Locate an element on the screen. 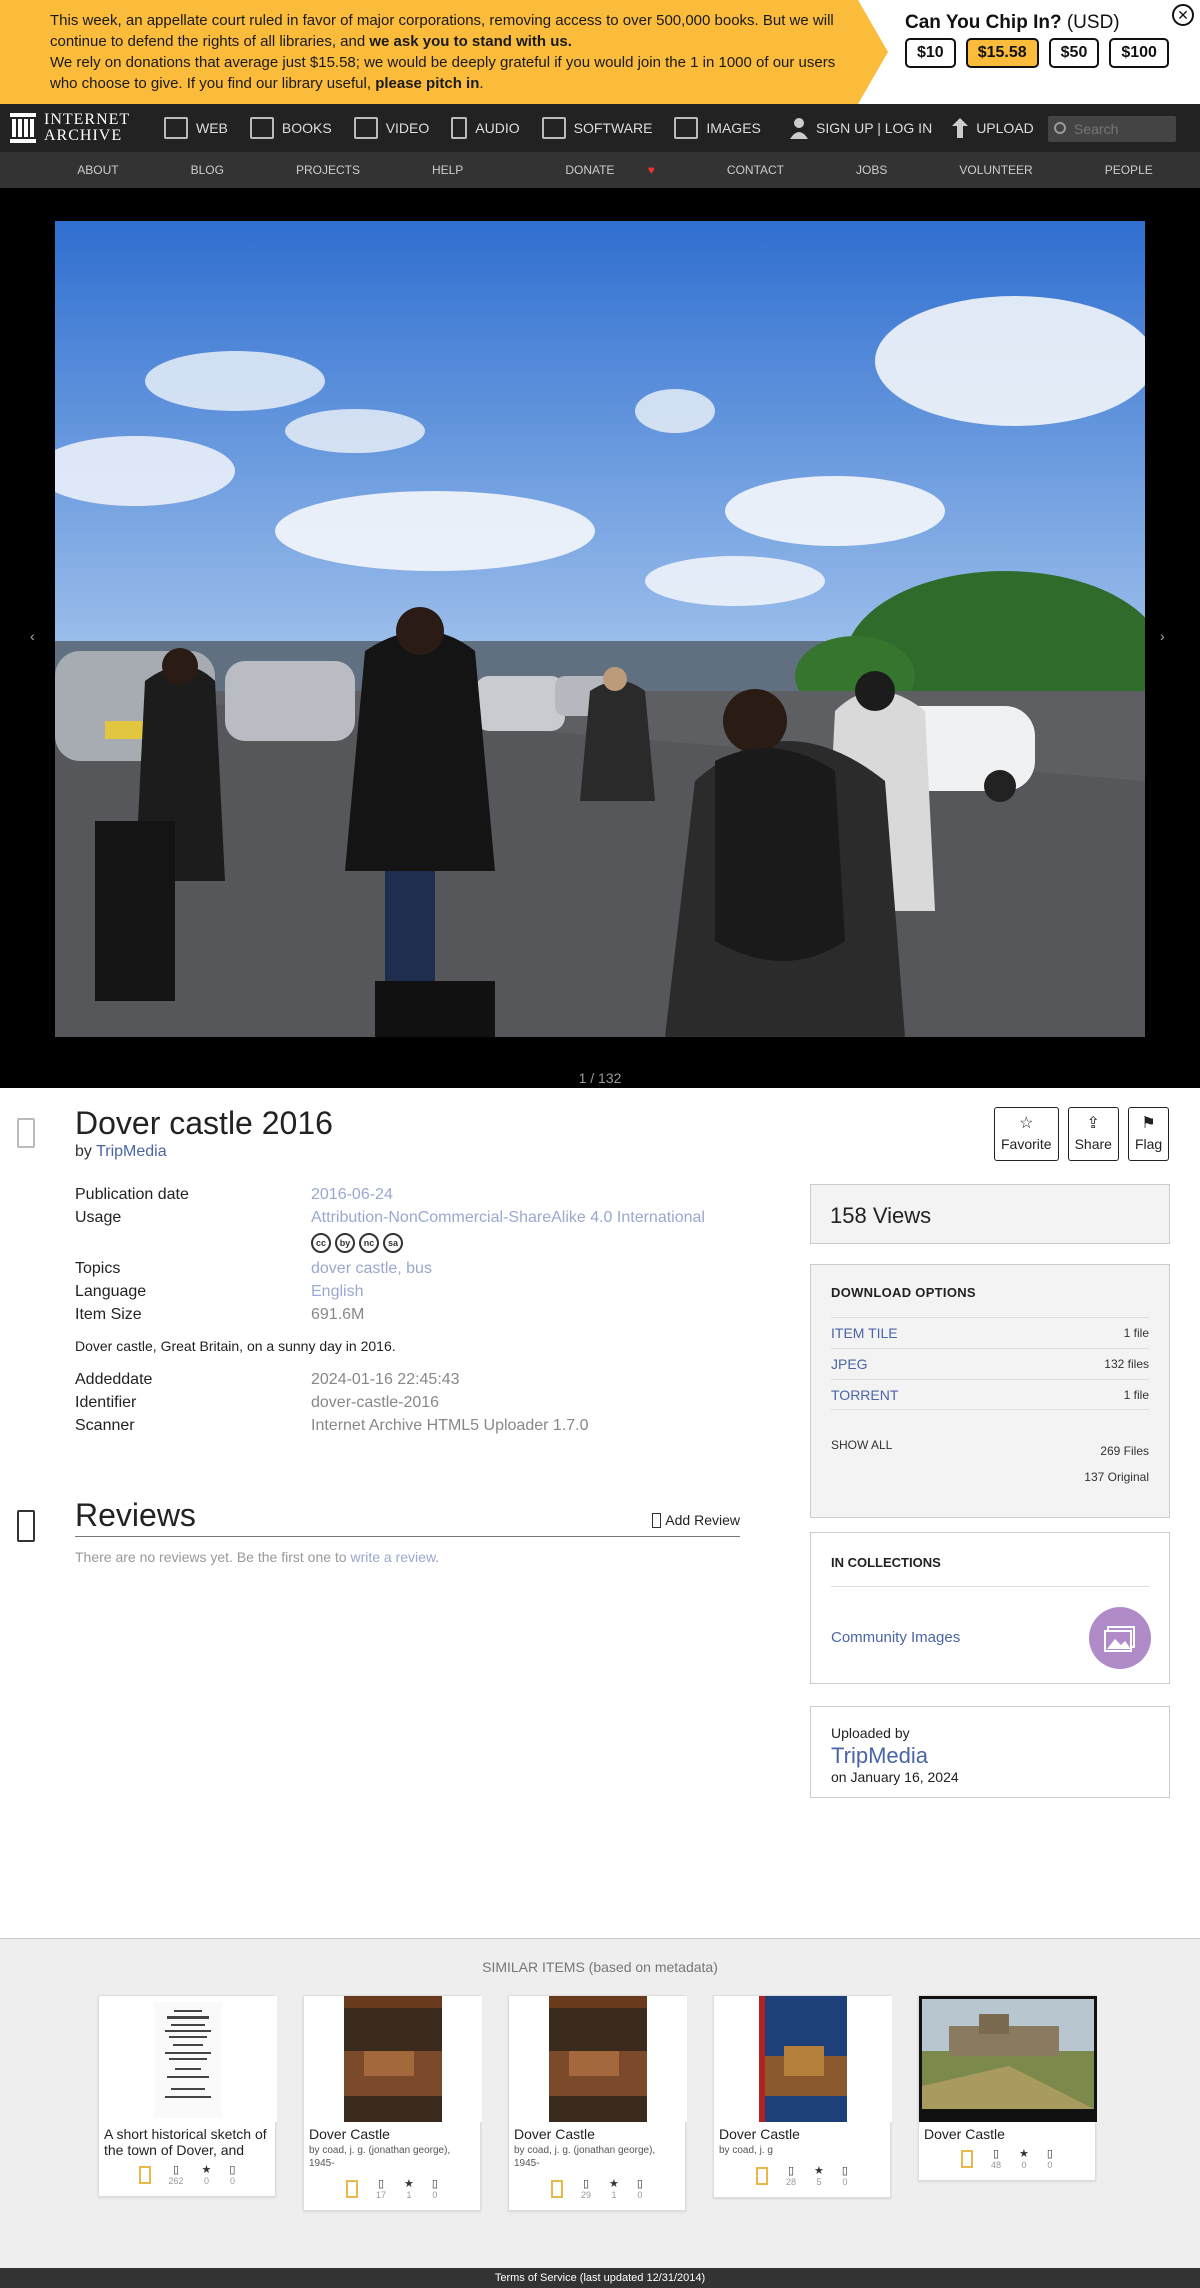 The height and width of the screenshot is (2288, 1200). internet-archive-logo: INTERNET ARCHIVE is located at coordinates (70, 128).